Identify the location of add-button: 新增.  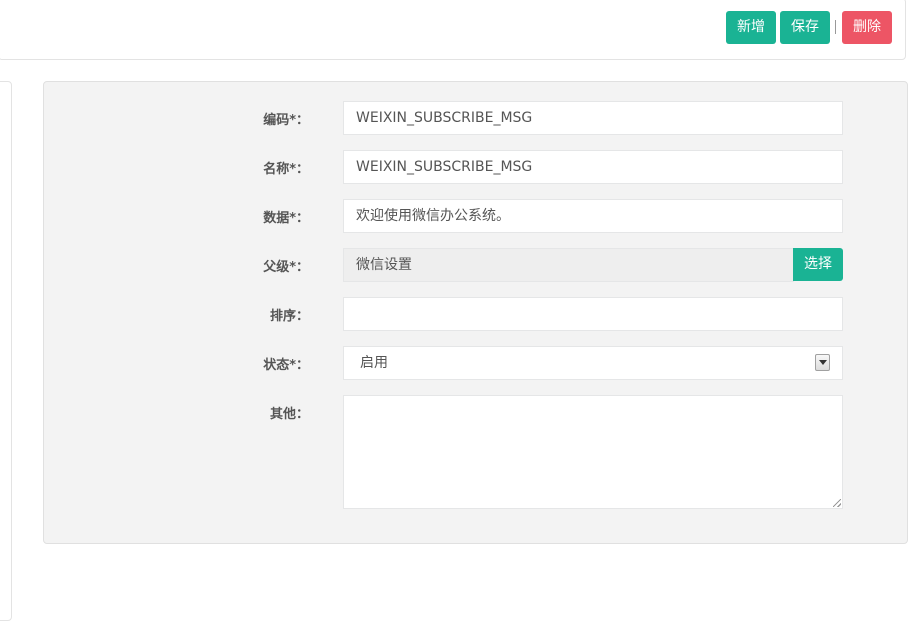
(751, 27).